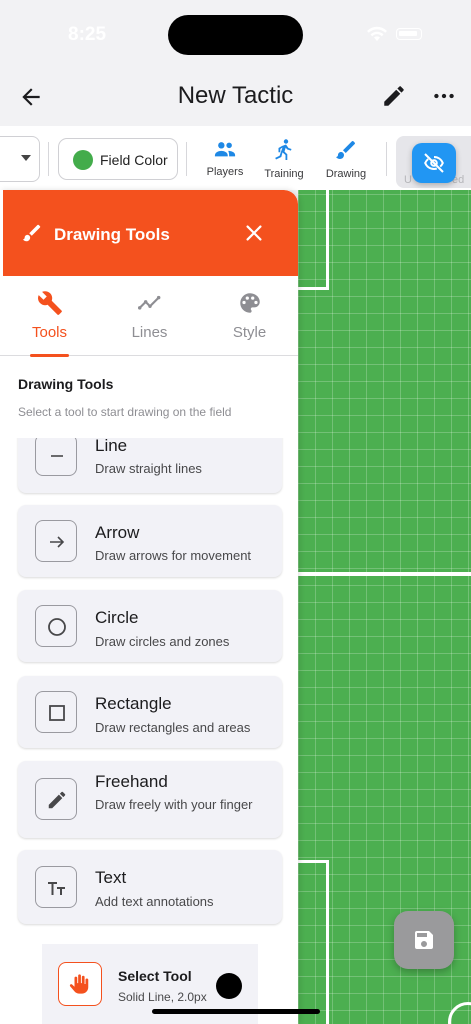 This screenshot has height=1024, width=471. Describe the element at coordinates (162, 641) in the screenshot. I see `tool-description: Draw circles and zones` at that location.